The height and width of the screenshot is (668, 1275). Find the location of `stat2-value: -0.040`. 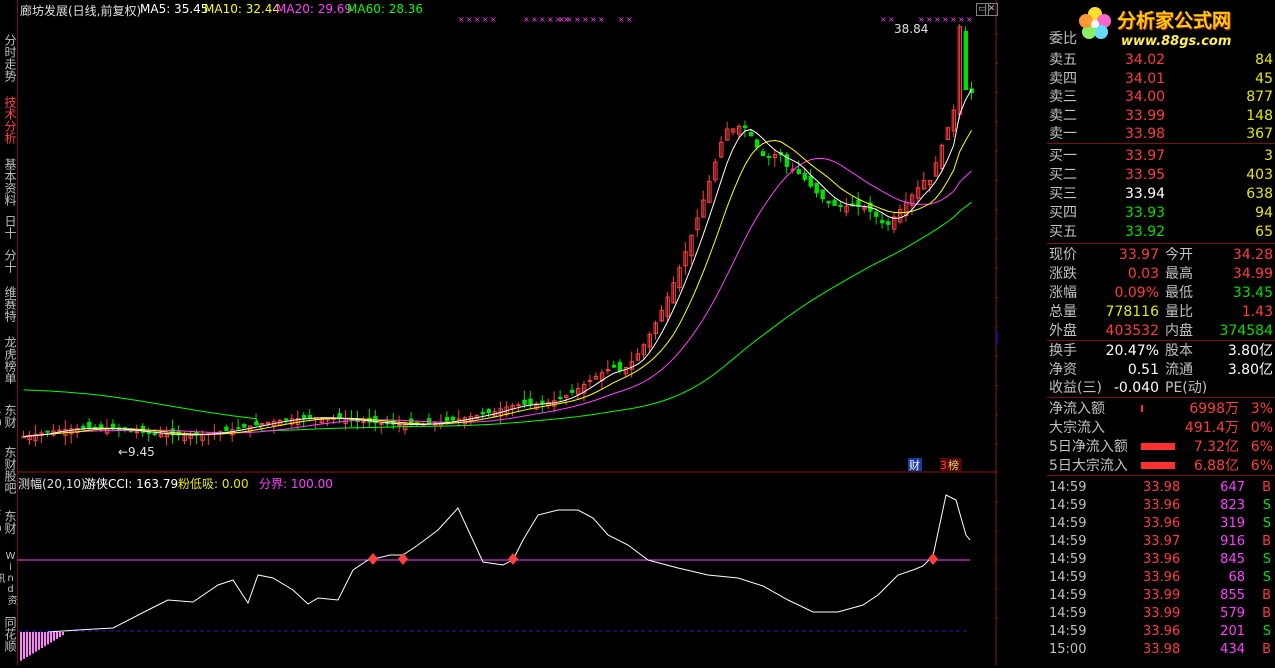

stat2-value: -0.040 is located at coordinates (1136, 388).